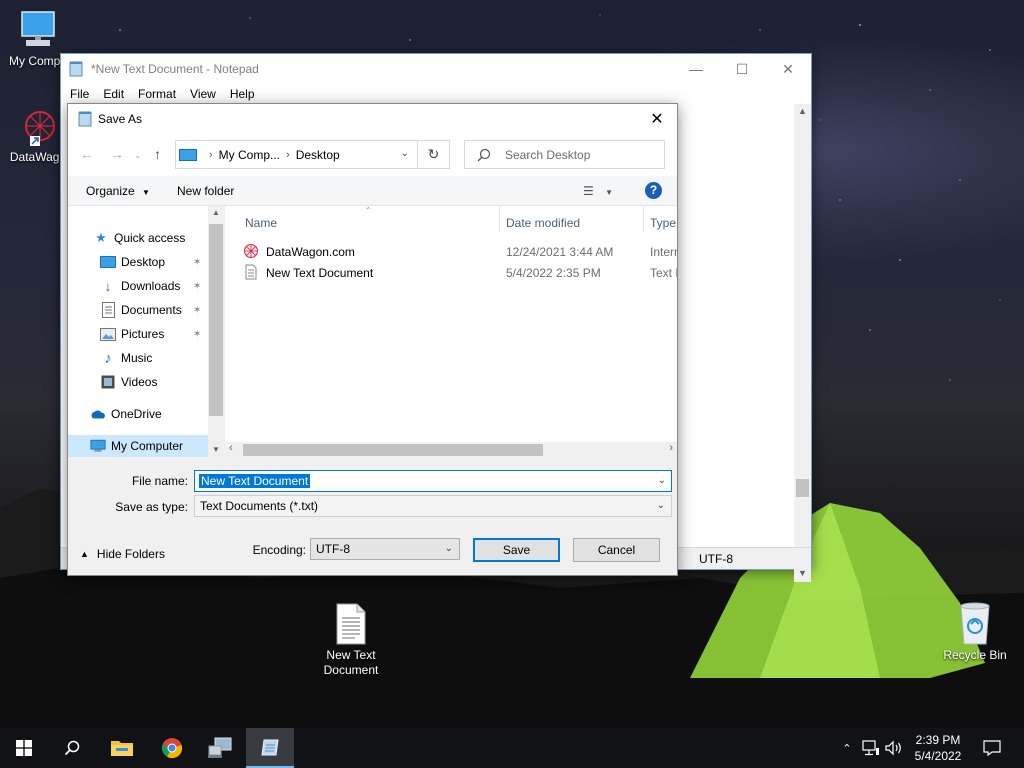 This screenshot has width=1024, height=768. I want to click on notepad-vertical-scrollbar: ▲ ▼, so click(802, 343).